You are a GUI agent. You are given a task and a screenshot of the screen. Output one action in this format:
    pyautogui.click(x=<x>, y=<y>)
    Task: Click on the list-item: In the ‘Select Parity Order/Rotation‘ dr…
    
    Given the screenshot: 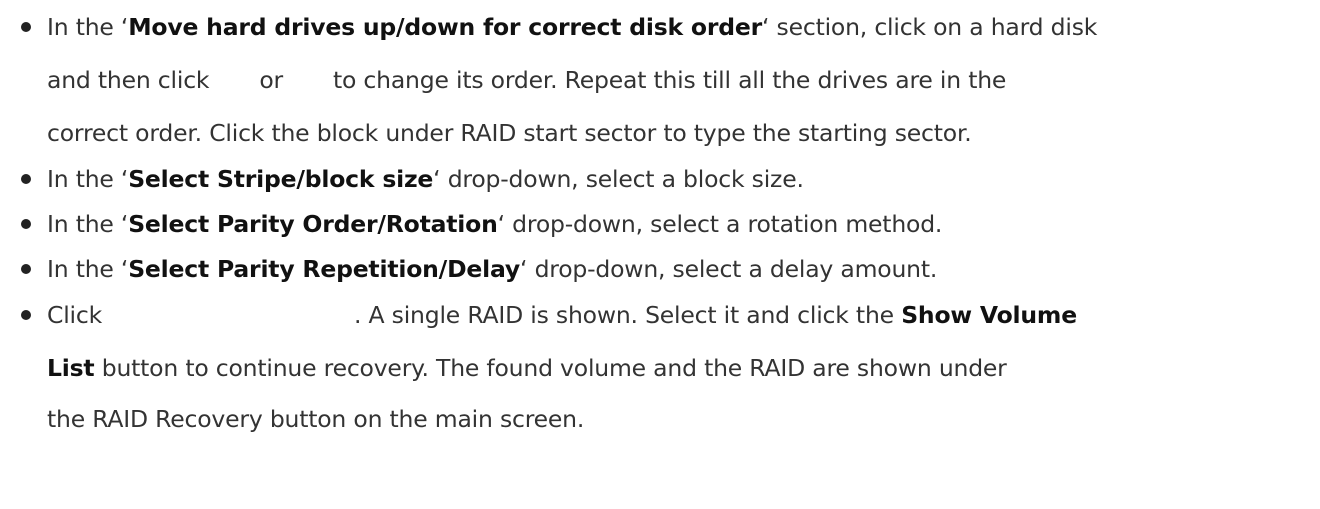 What is the action you would take?
    pyautogui.click(x=660, y=224)
    